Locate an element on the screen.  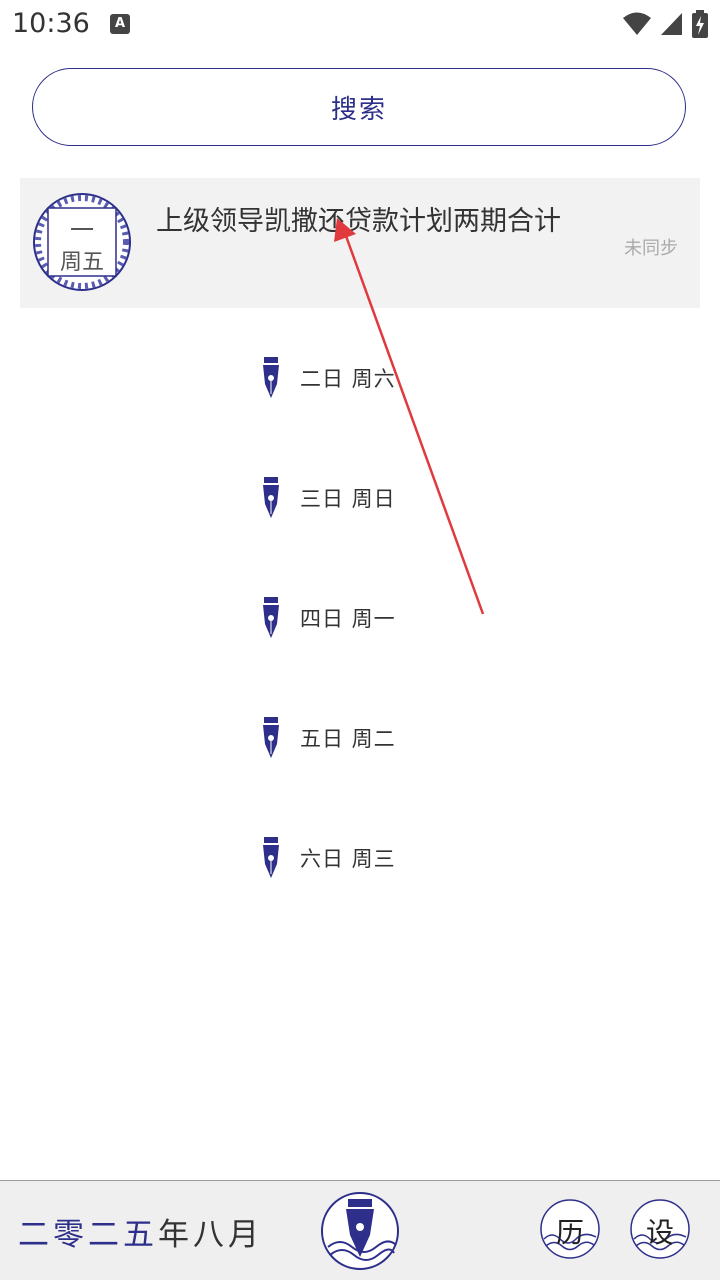
month-label: 二零二五年八月 is located at coordinates (140, 1231).